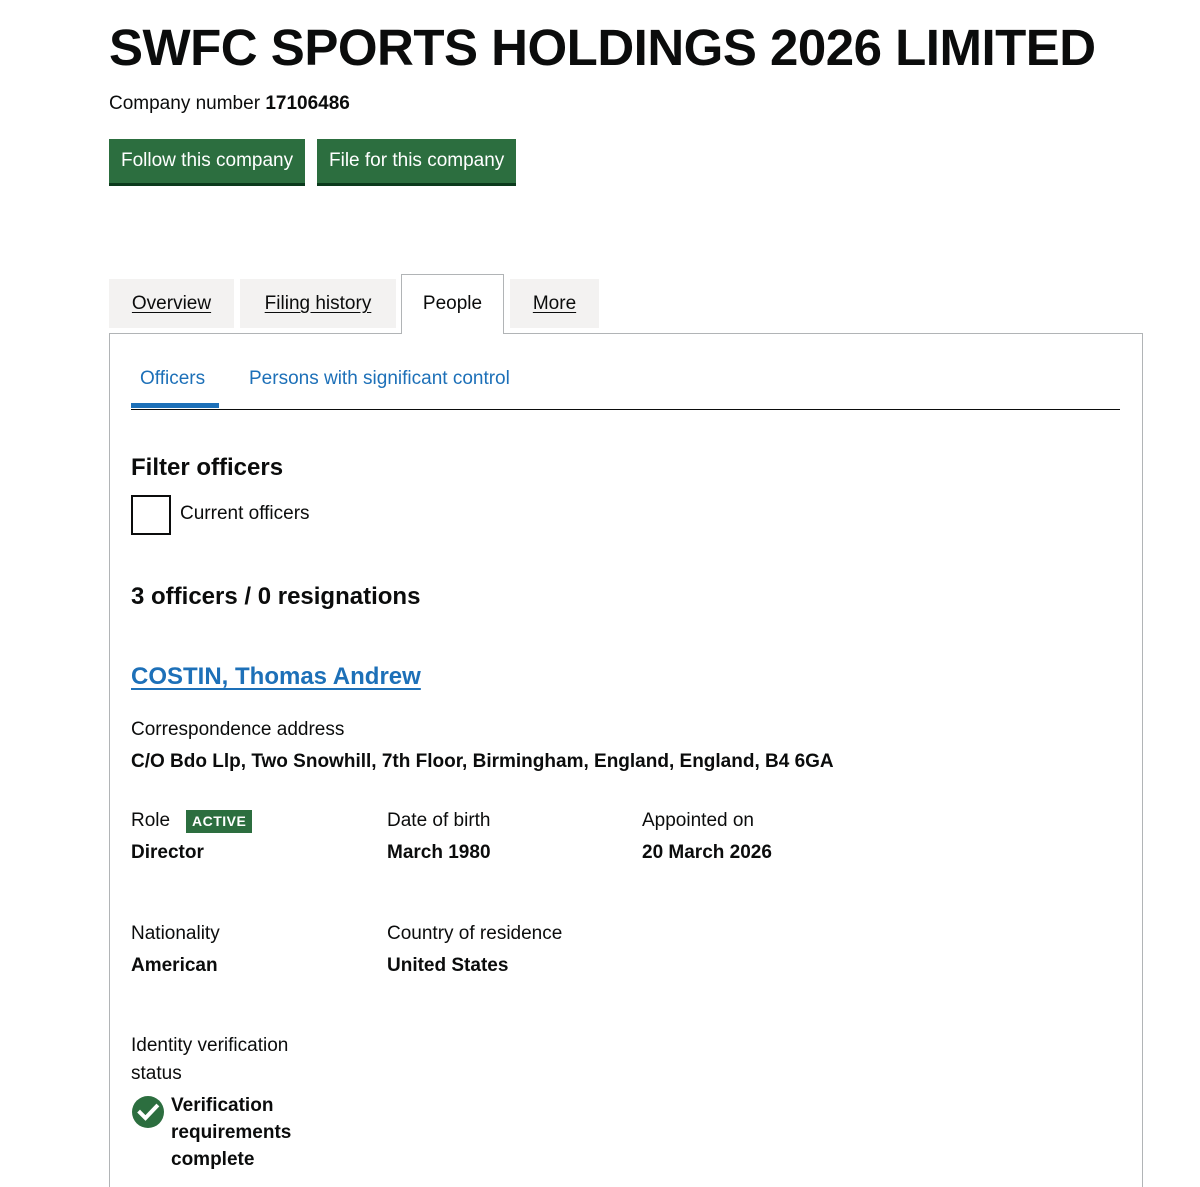 The width and height of the screenshot is (1200, 1187). I want to click on filter-officers-heading: Filter officers, so click(207, 467).